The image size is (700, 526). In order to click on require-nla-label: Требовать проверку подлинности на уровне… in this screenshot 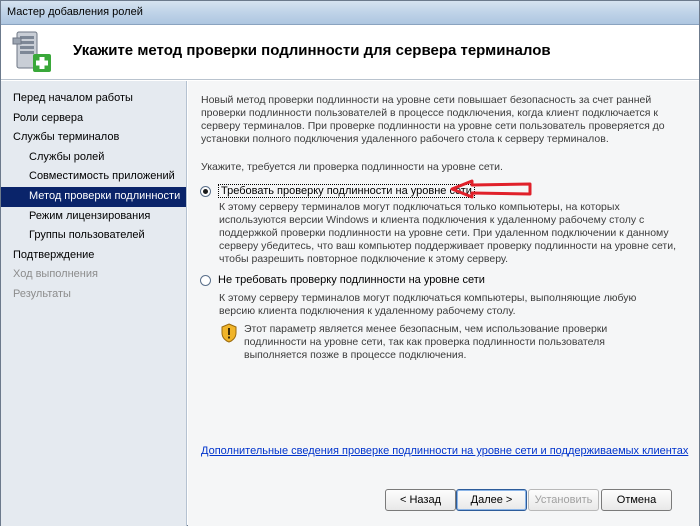, I will do `click(346, 191)`.